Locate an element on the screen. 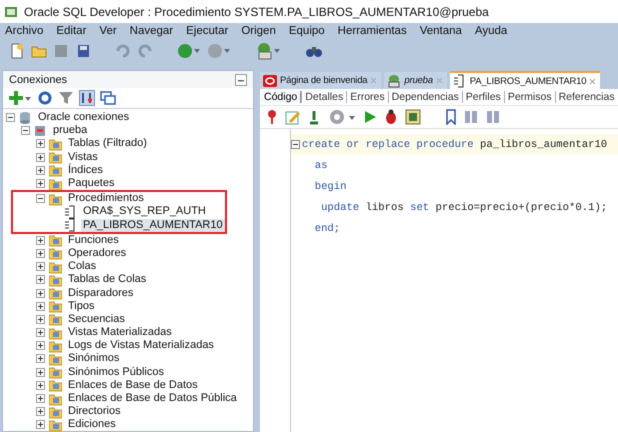  editor-tab: prueba is located at coordinates (415, 80).